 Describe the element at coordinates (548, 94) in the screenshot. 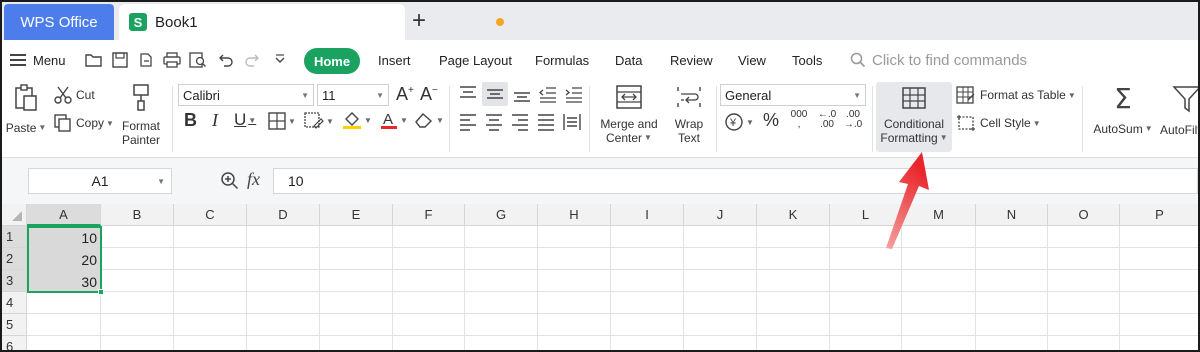

I see `decrease-indent-button` at that location.